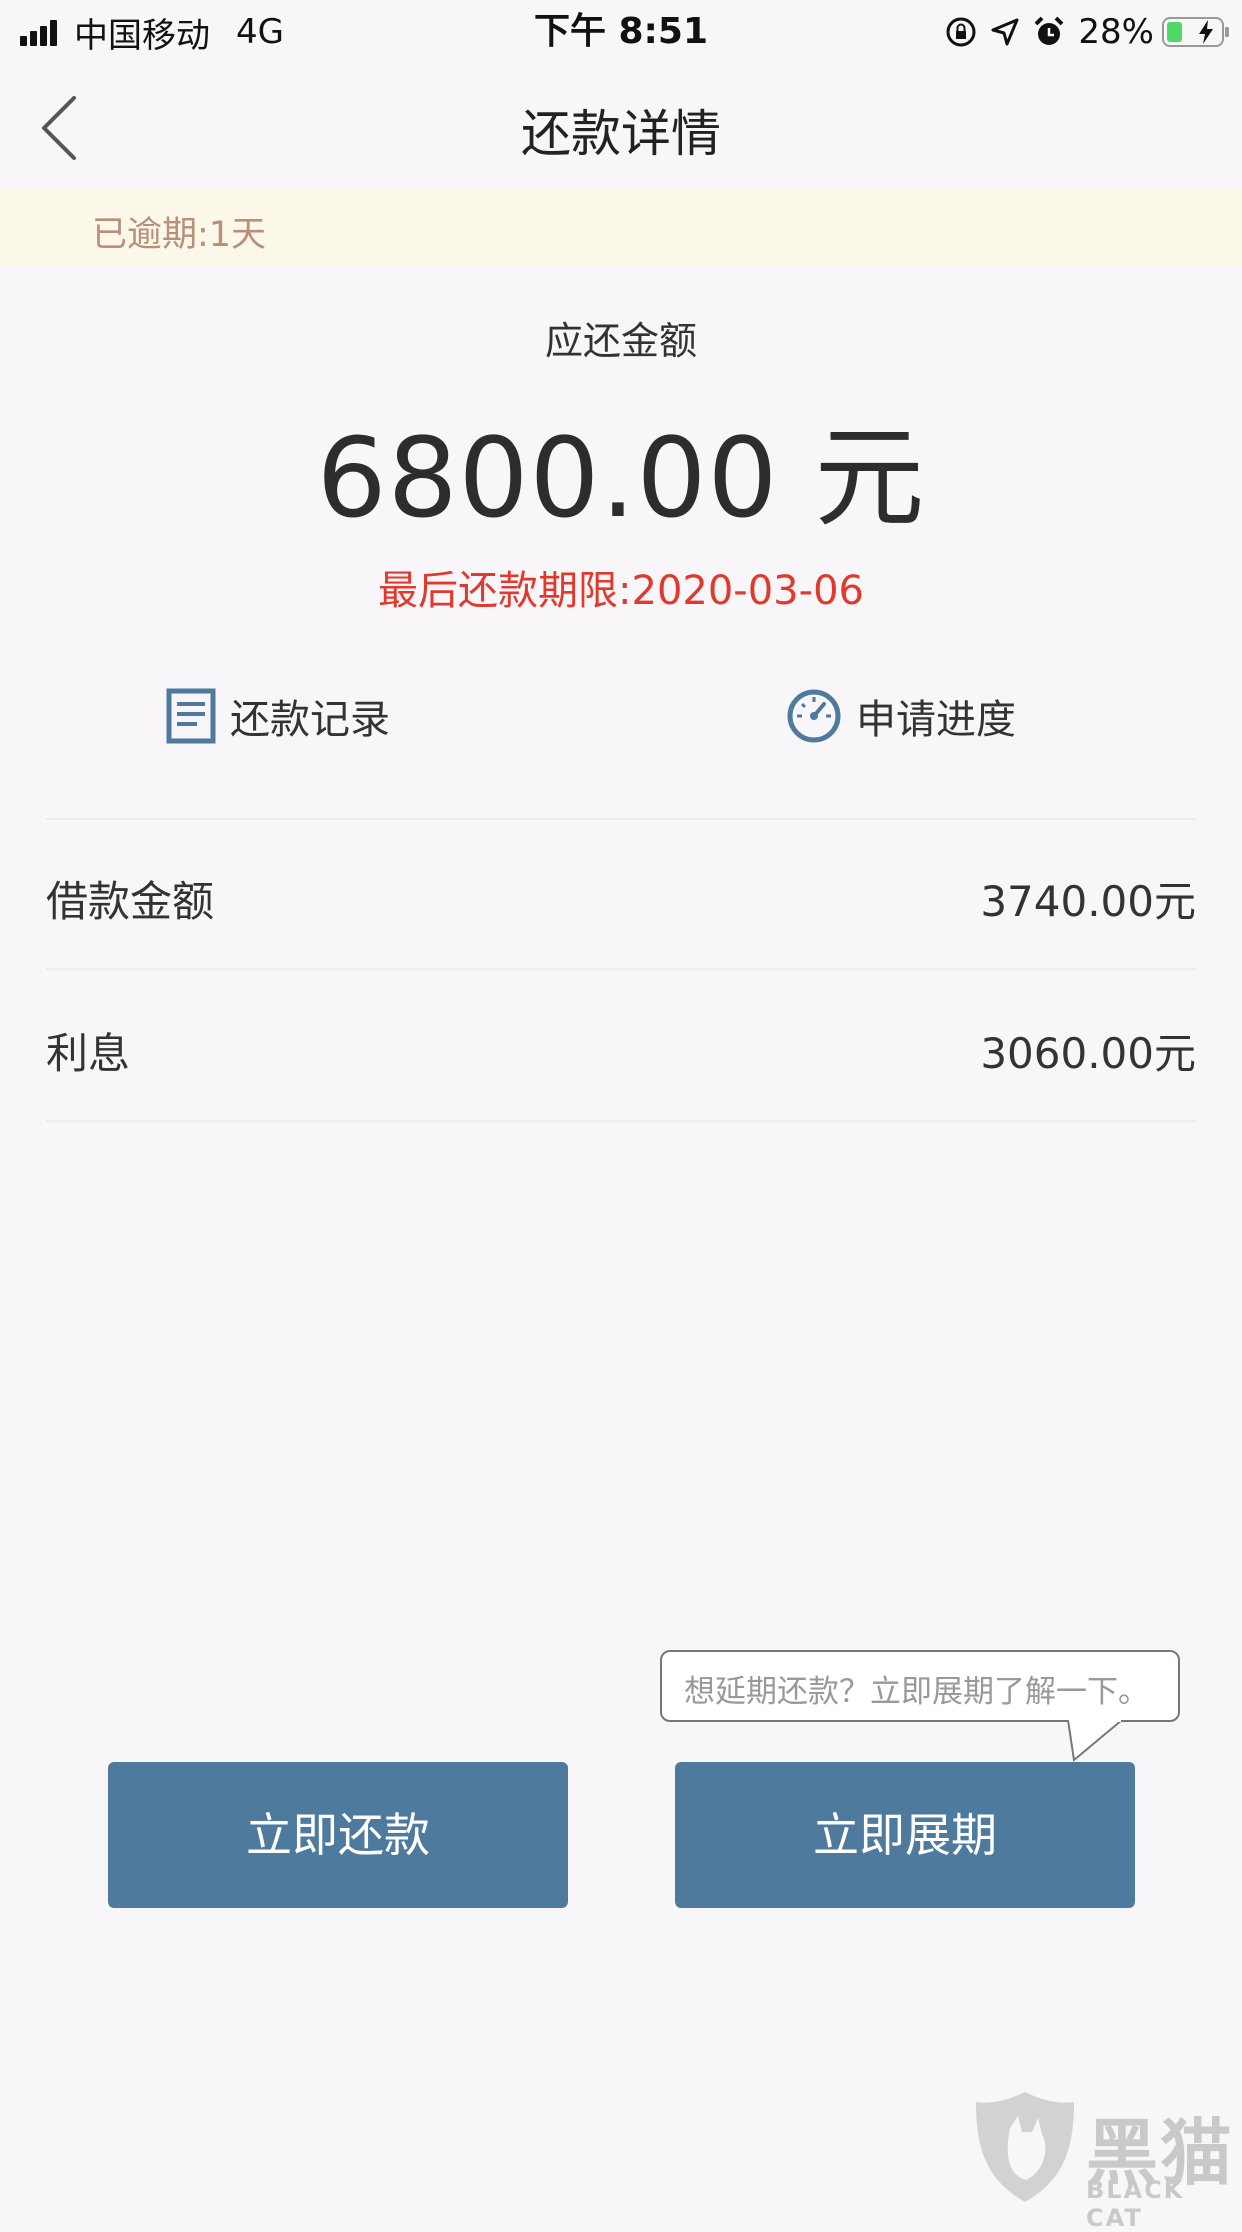 This screenshot has width=1242, height=2232. Describe the element at coordinates (130, 901) in the screenshot. I see `loan-amount-label: 借款金额` at that location.